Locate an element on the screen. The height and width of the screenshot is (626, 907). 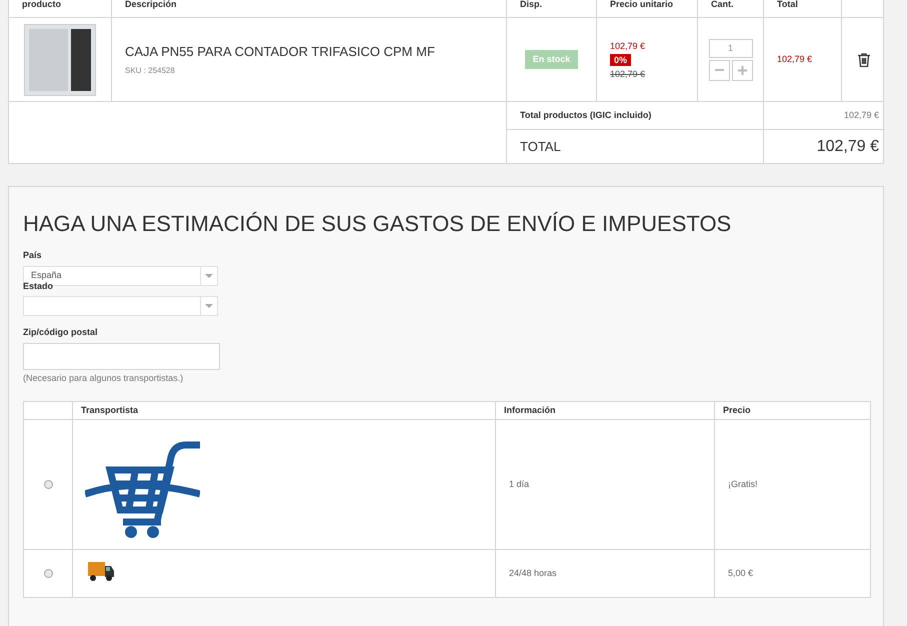
select-value: España is located at coordinates (46, 275).